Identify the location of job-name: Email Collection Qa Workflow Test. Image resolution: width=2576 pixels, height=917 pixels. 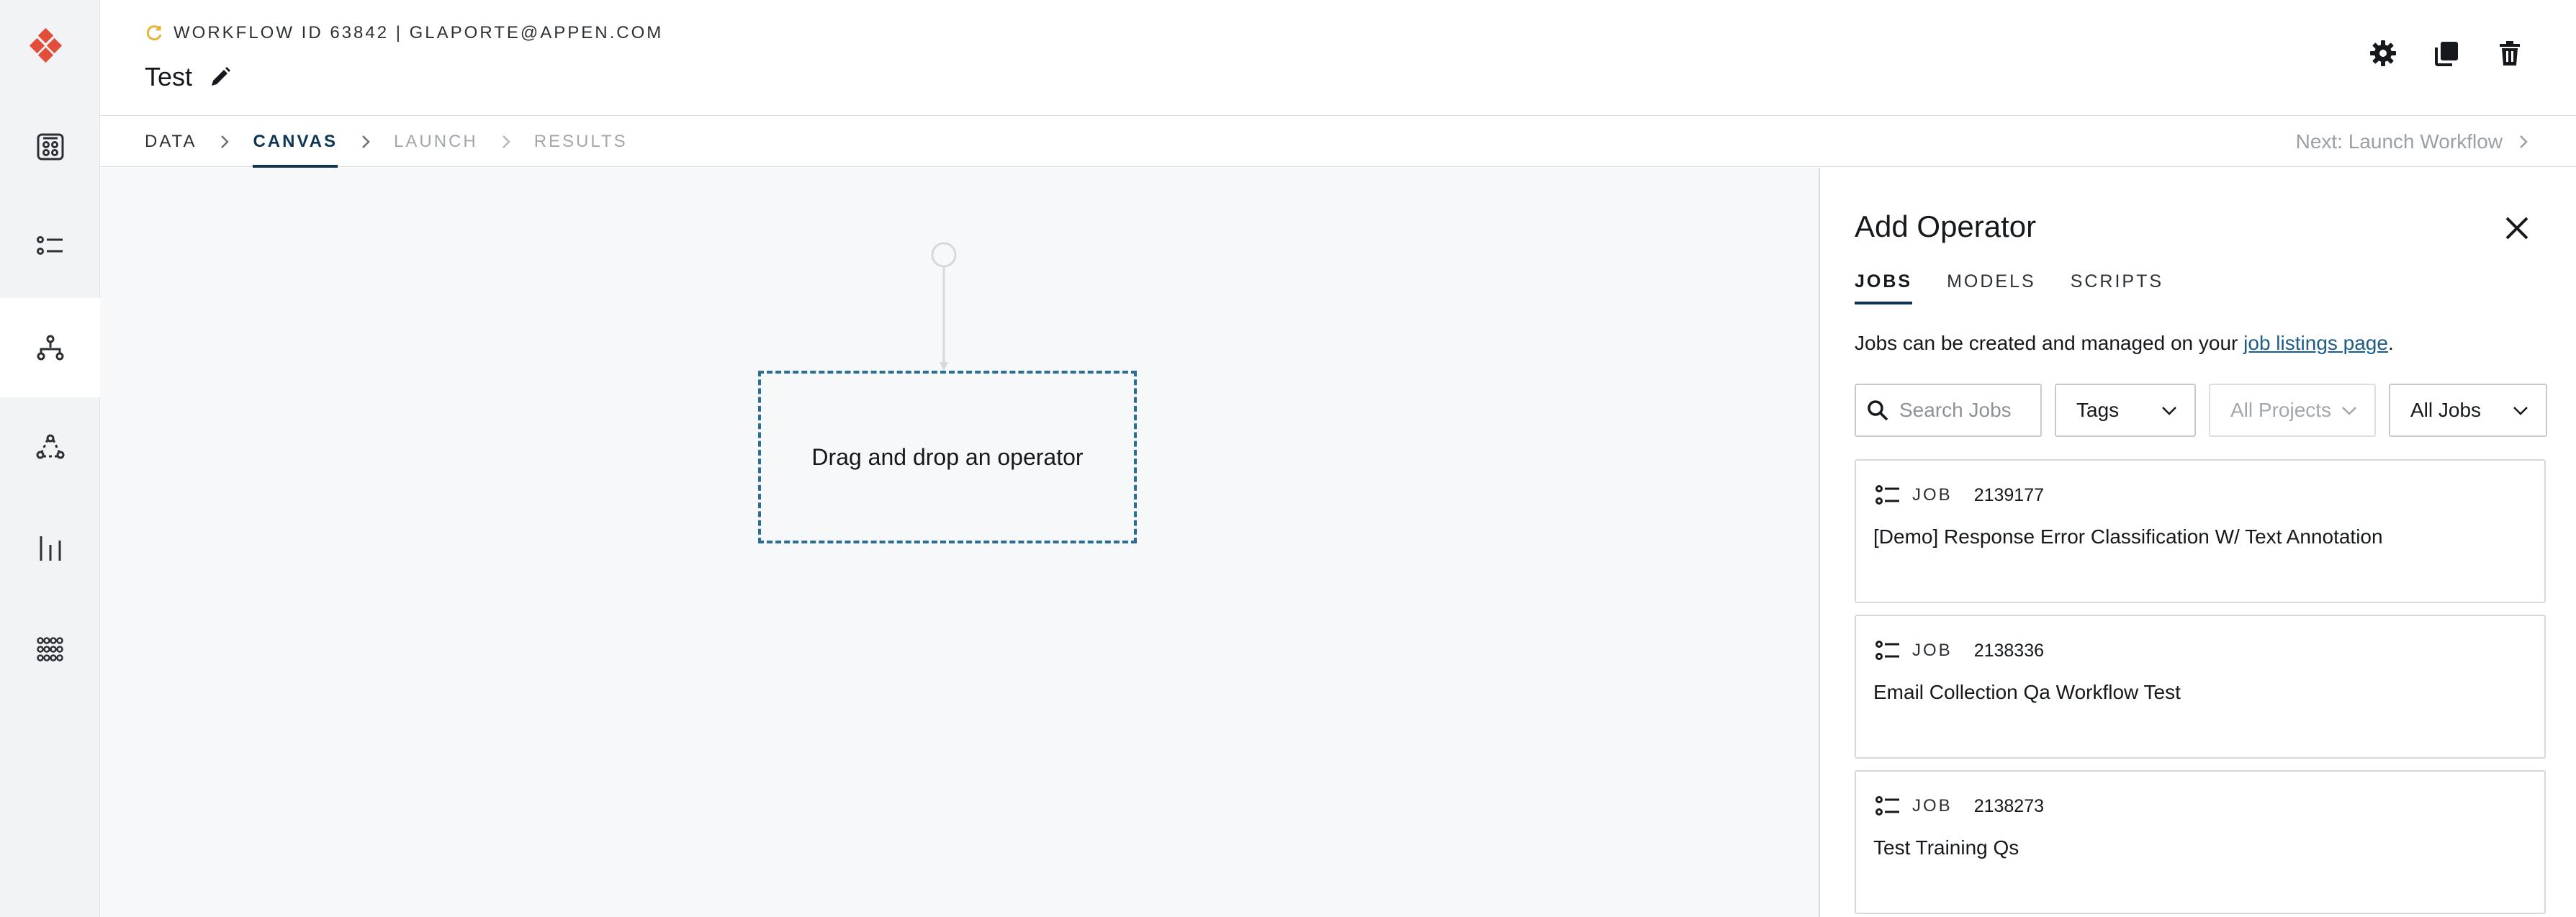
(2027, 692).